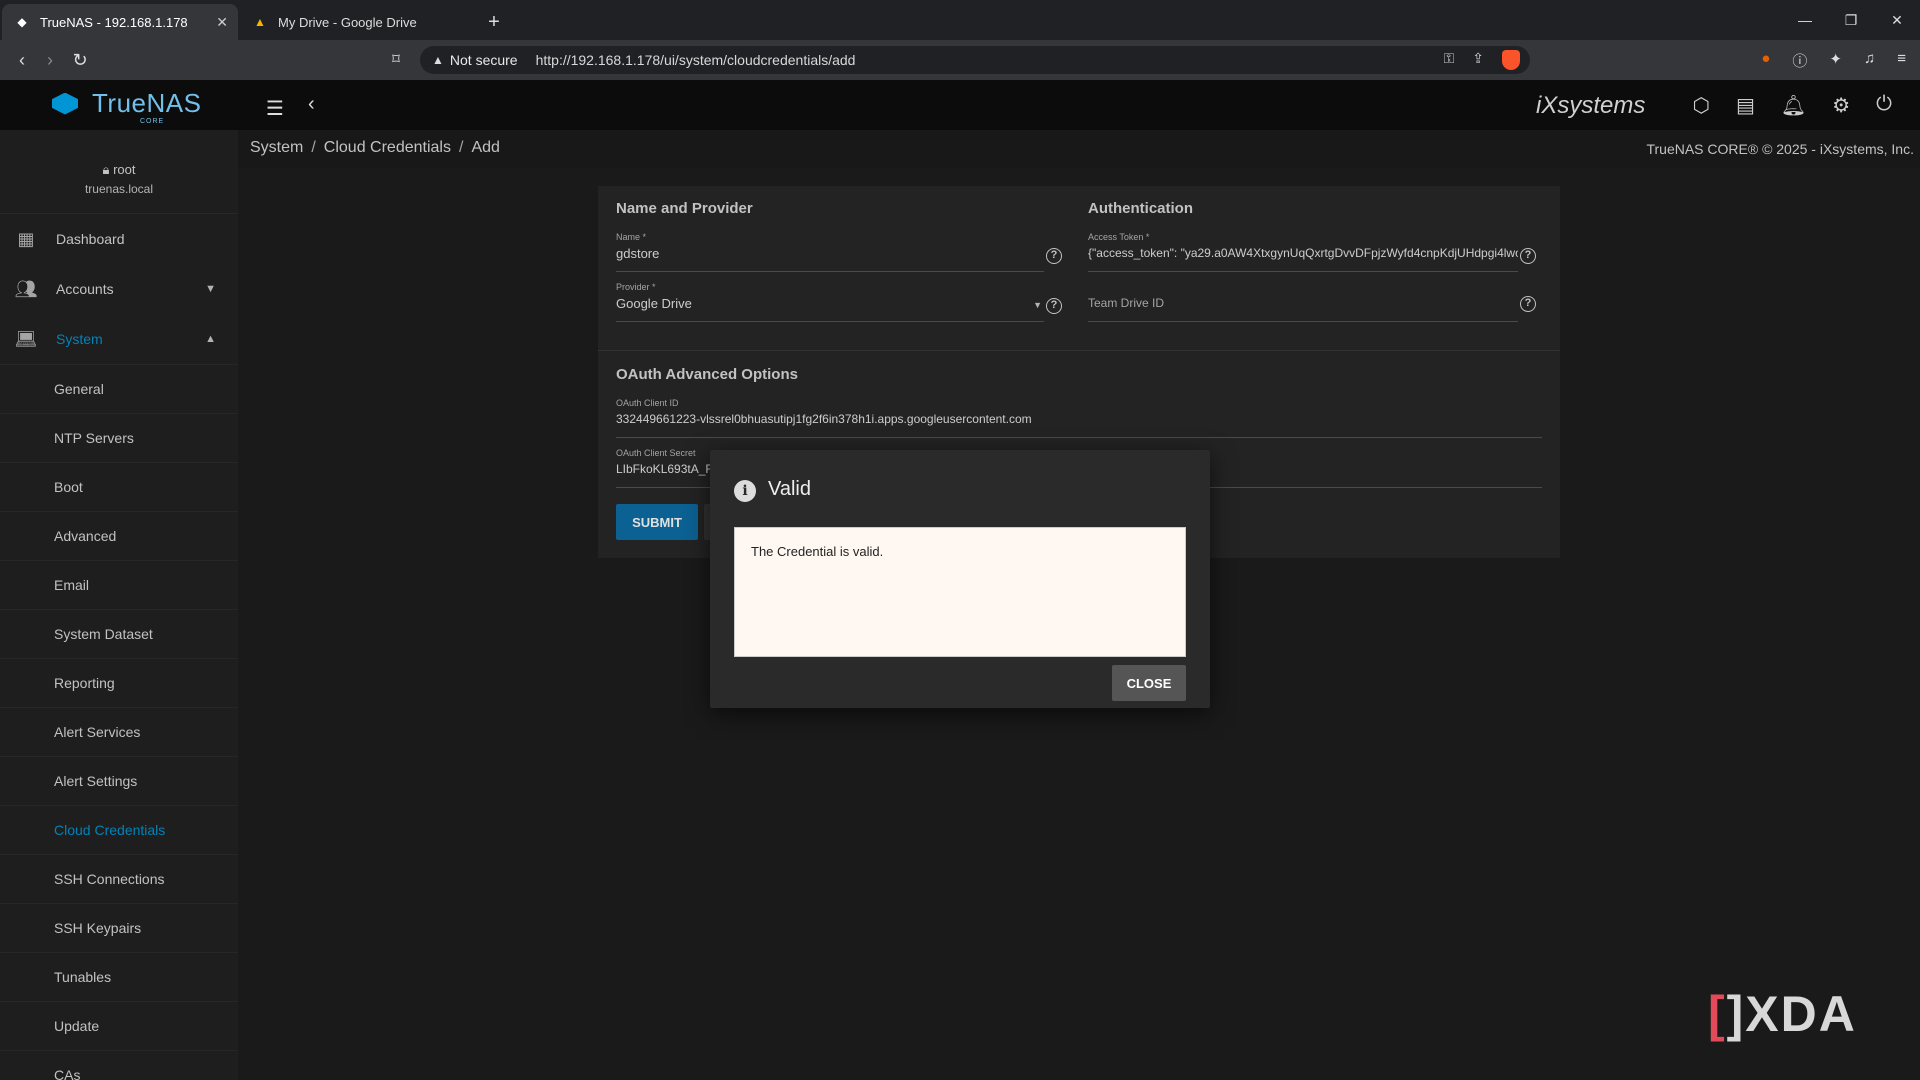  I want to click on minimize-icon: —, so click(1805, 20).